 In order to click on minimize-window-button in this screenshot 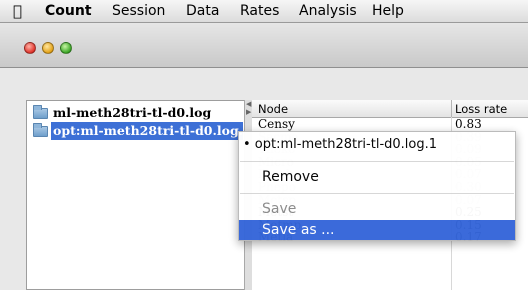, I will do `click(48, 48)`.